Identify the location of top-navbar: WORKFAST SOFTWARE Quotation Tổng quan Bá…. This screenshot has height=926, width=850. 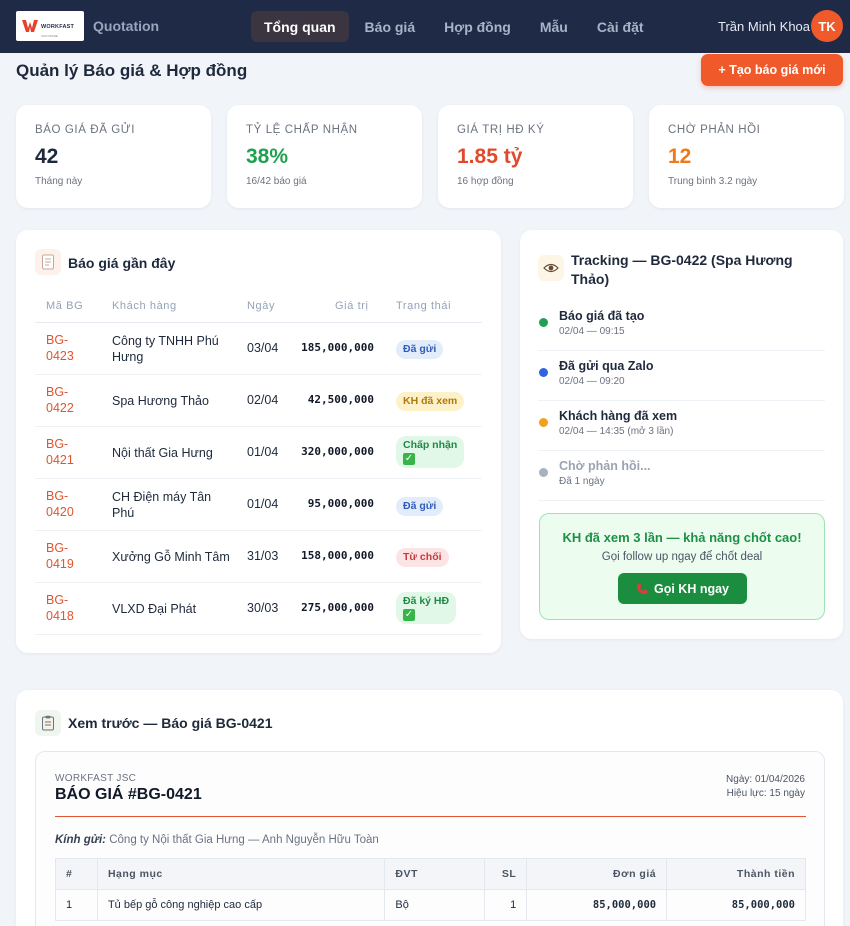
(425, 26).